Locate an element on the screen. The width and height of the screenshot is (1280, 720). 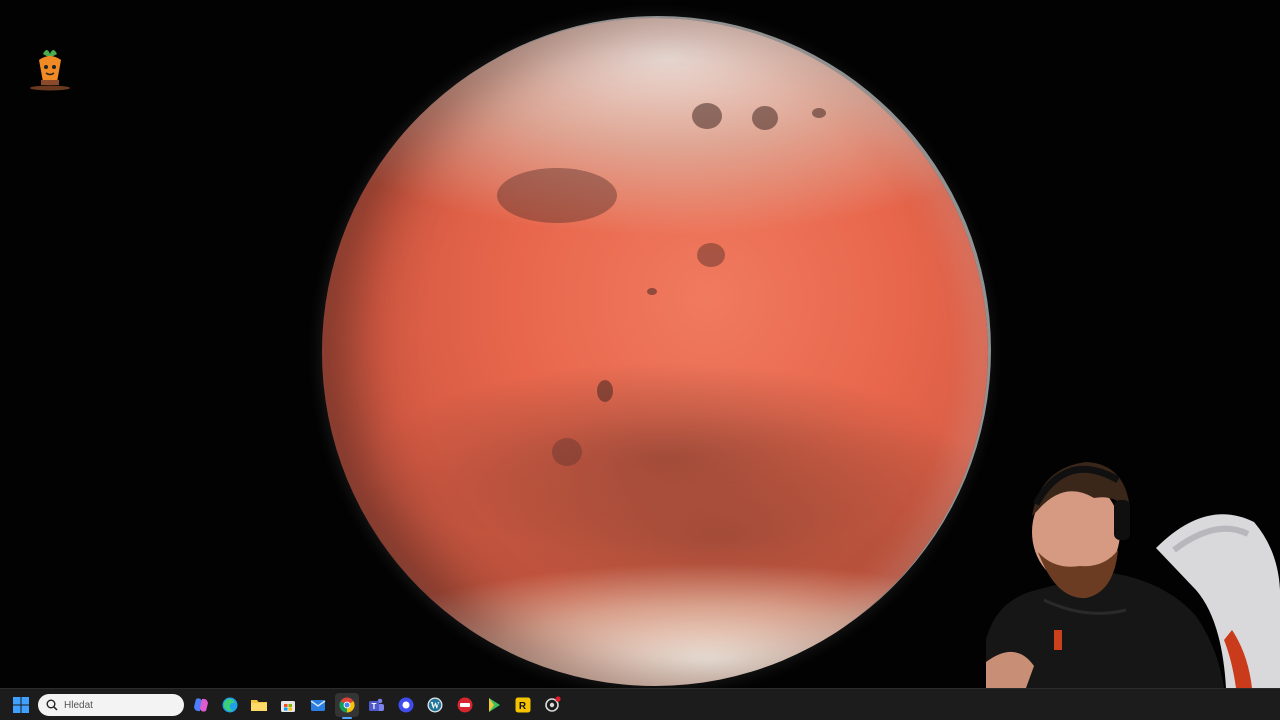
mail-button is located at coordinates (318, 705).